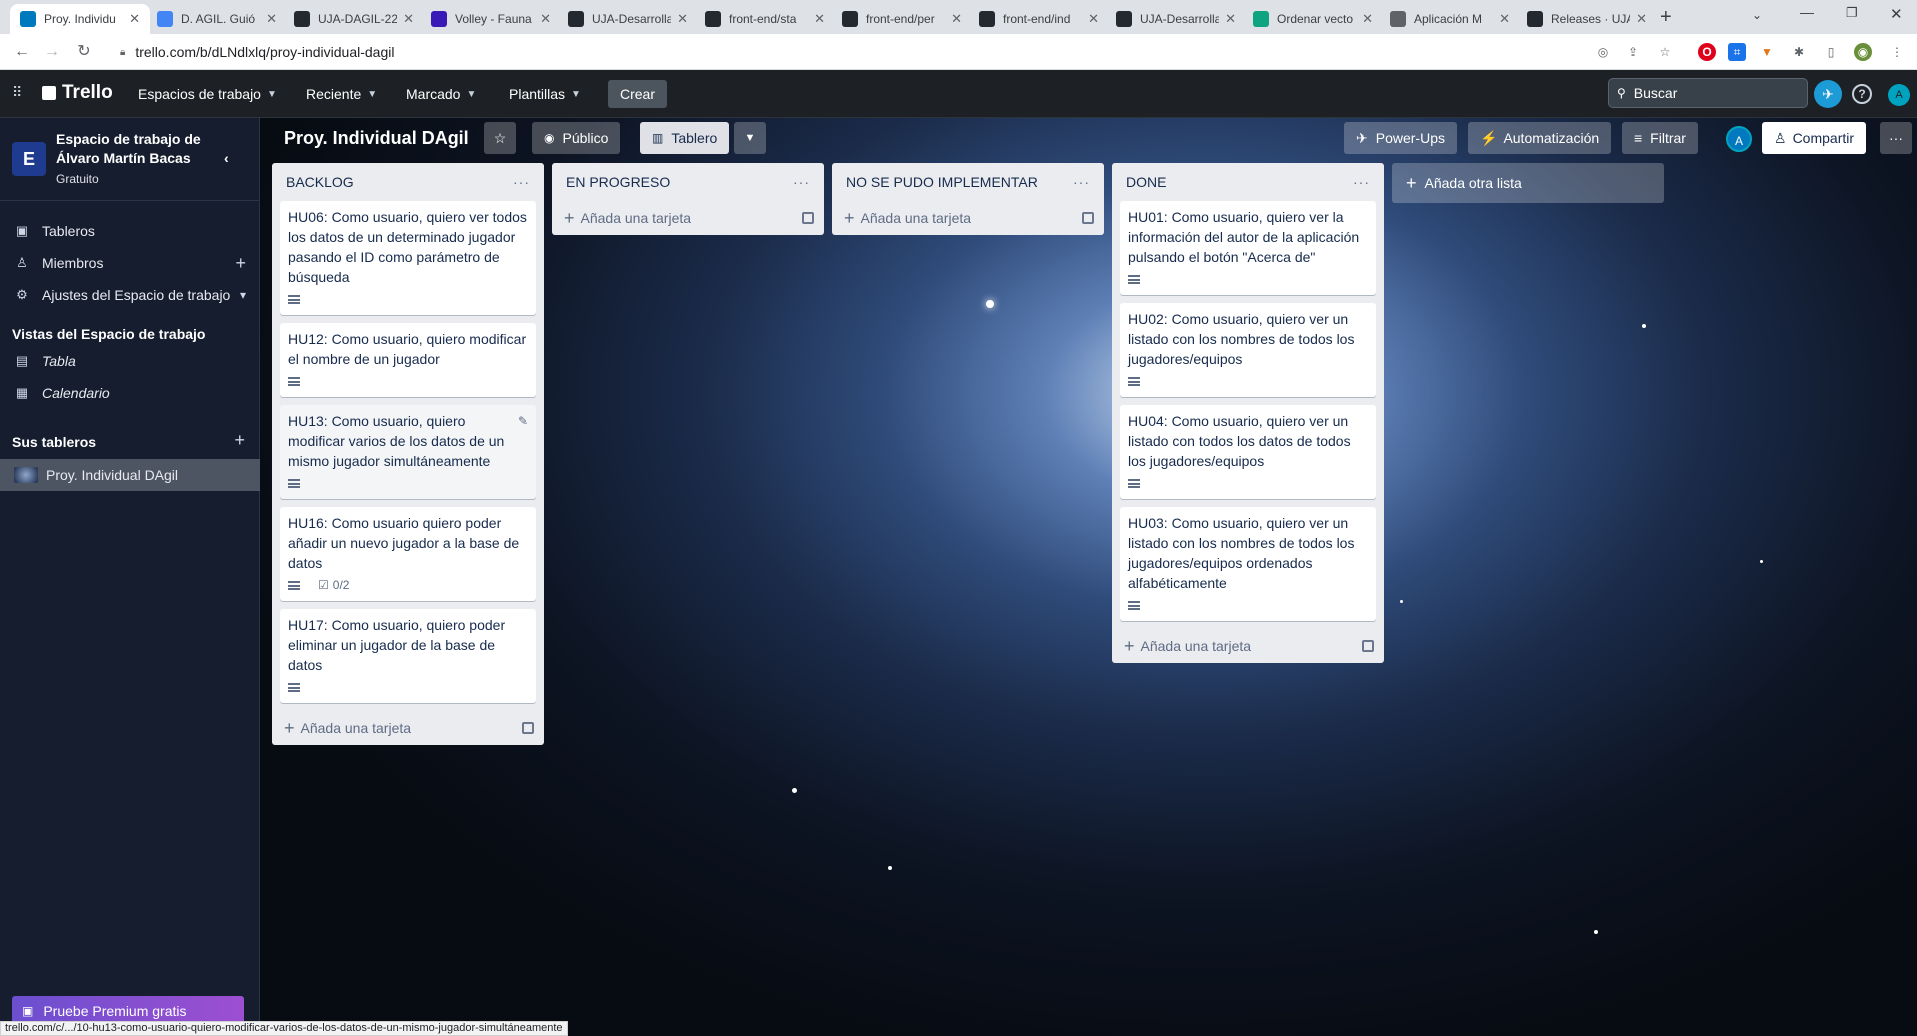 The height and width of the screenshot is (1036, 1917). What do you see at coordinates (130, 231) in the screenshot?
I see `sidebar-item-boards: ▣ Tableros` at bounding box center [130, 231].